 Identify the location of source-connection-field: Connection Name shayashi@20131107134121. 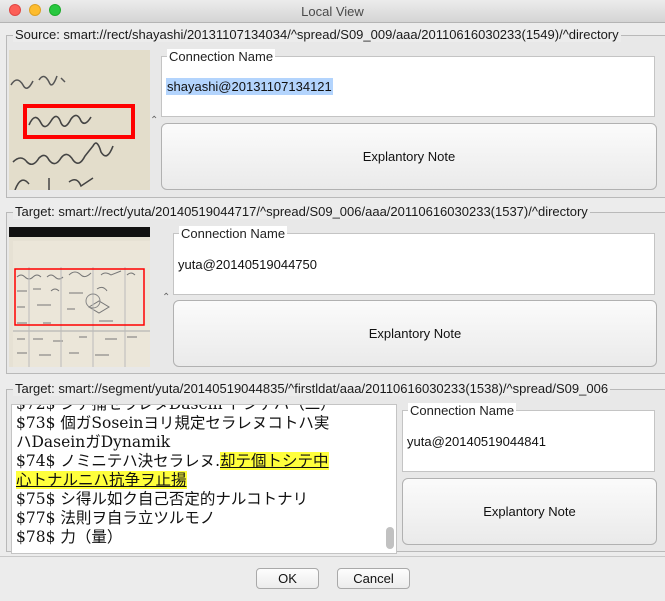
(408, 83).